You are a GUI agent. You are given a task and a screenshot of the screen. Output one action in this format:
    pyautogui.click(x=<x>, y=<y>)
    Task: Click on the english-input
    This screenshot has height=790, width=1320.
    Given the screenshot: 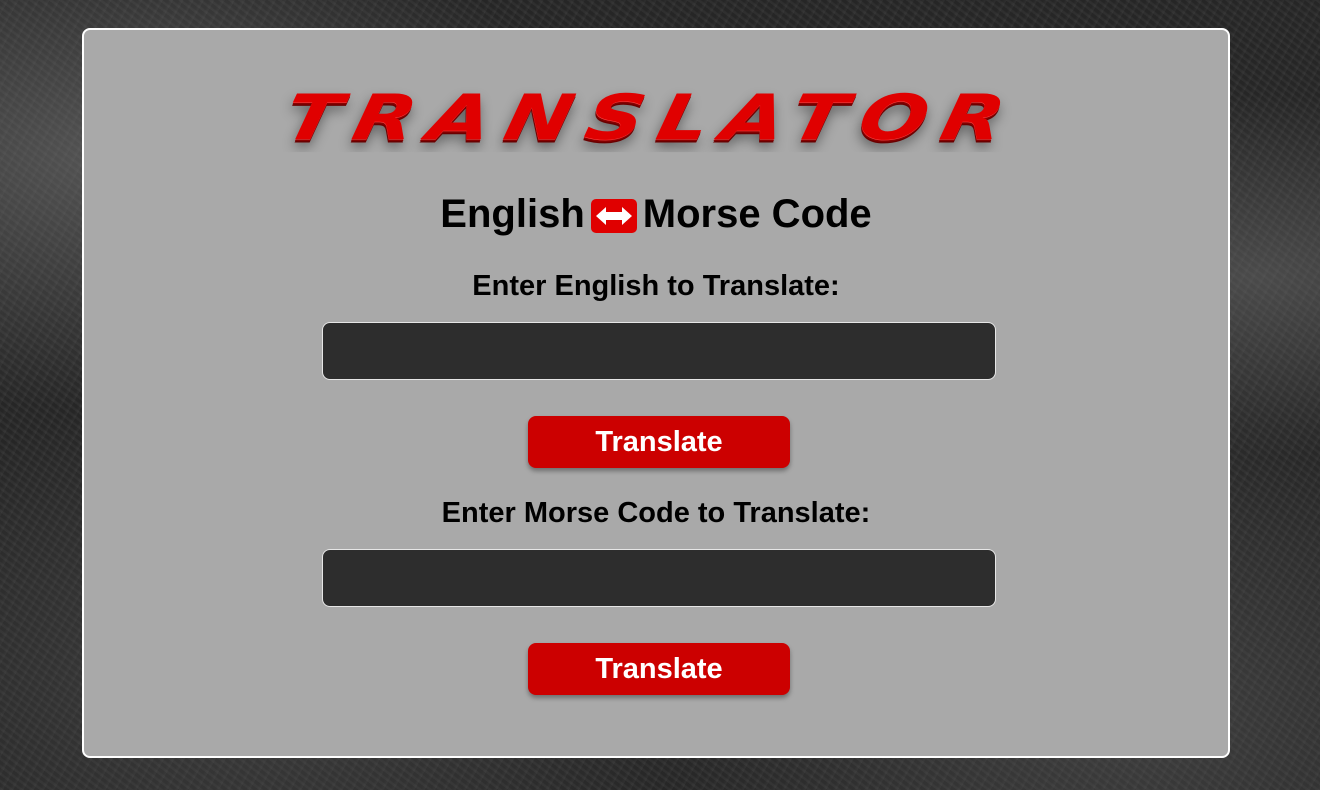 What is the action you would take?
    pyautogui.click(x=659, y=351)
    